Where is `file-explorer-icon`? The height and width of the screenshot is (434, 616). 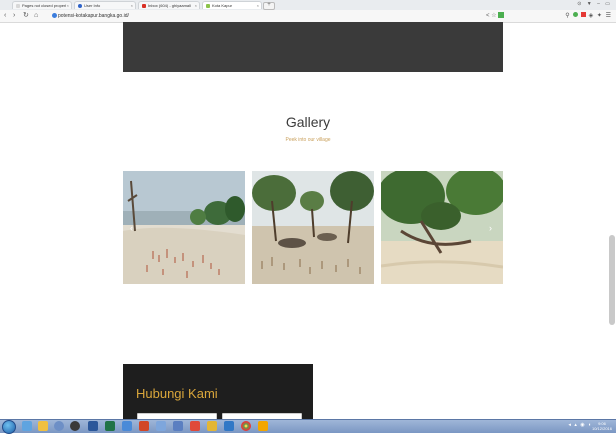 file-explorer-icon is located at coordinates (43, 426).